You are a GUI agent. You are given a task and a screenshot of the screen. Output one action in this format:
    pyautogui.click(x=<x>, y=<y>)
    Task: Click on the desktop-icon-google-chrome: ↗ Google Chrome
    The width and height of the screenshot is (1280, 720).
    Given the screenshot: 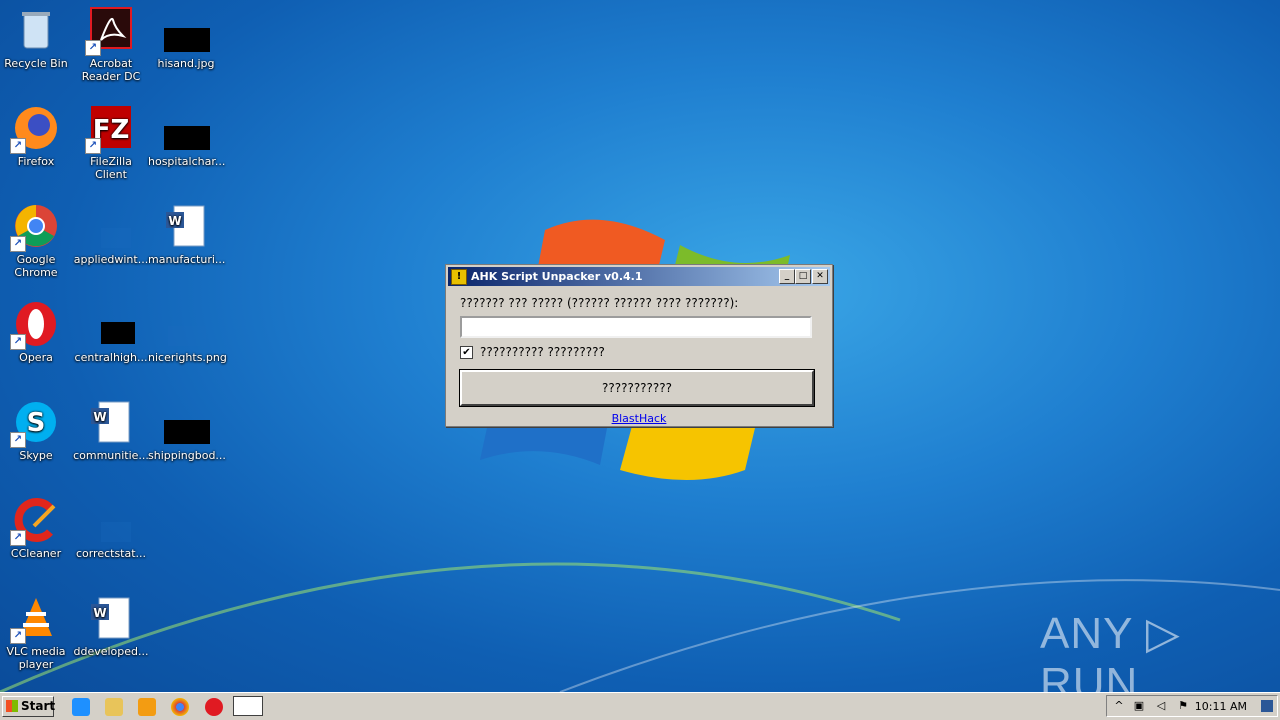 What is the action you would take?
    pyautogui.click(x=37, y=240)
    